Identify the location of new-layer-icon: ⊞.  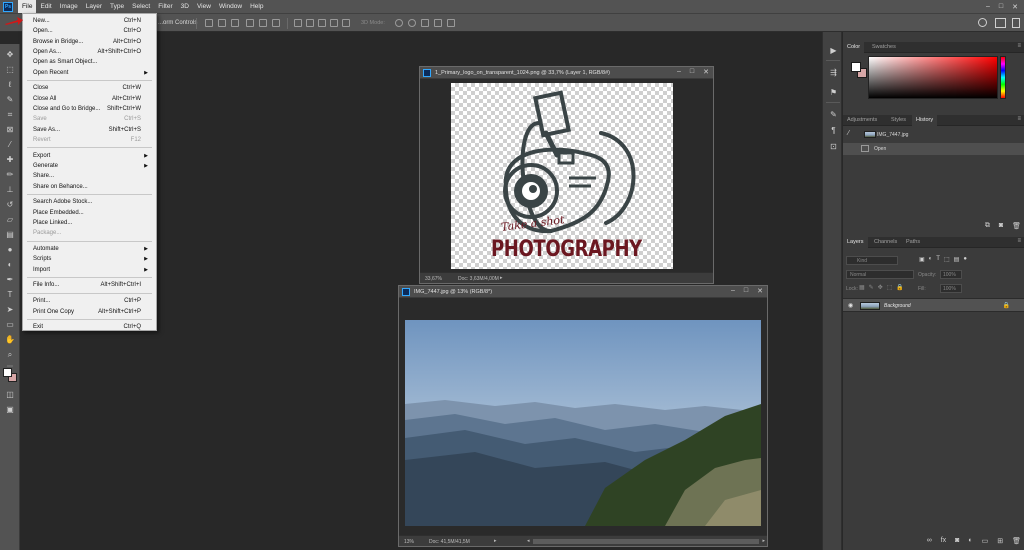
(1000, 541).